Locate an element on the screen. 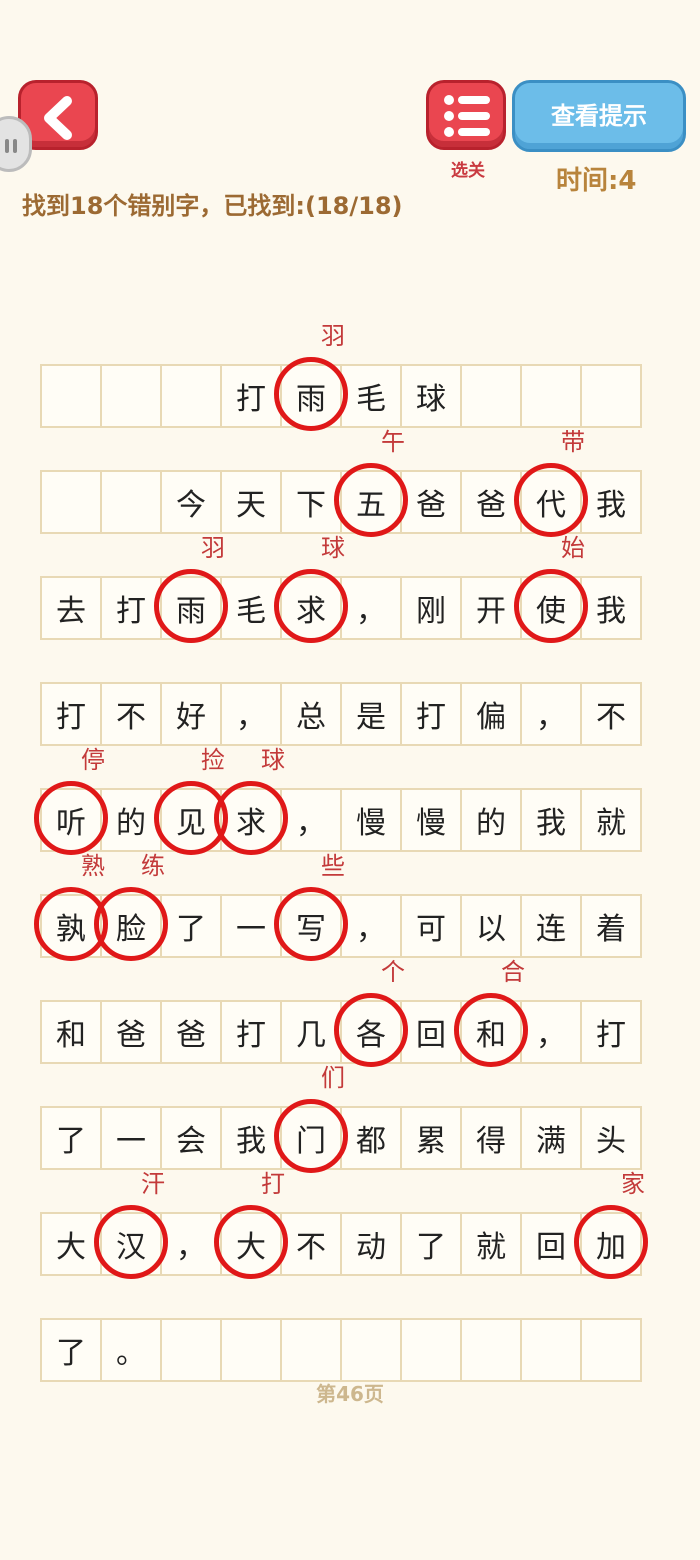 The image size is (700, 1560). grid-cell: 今 is located at coordinates (191, 502).